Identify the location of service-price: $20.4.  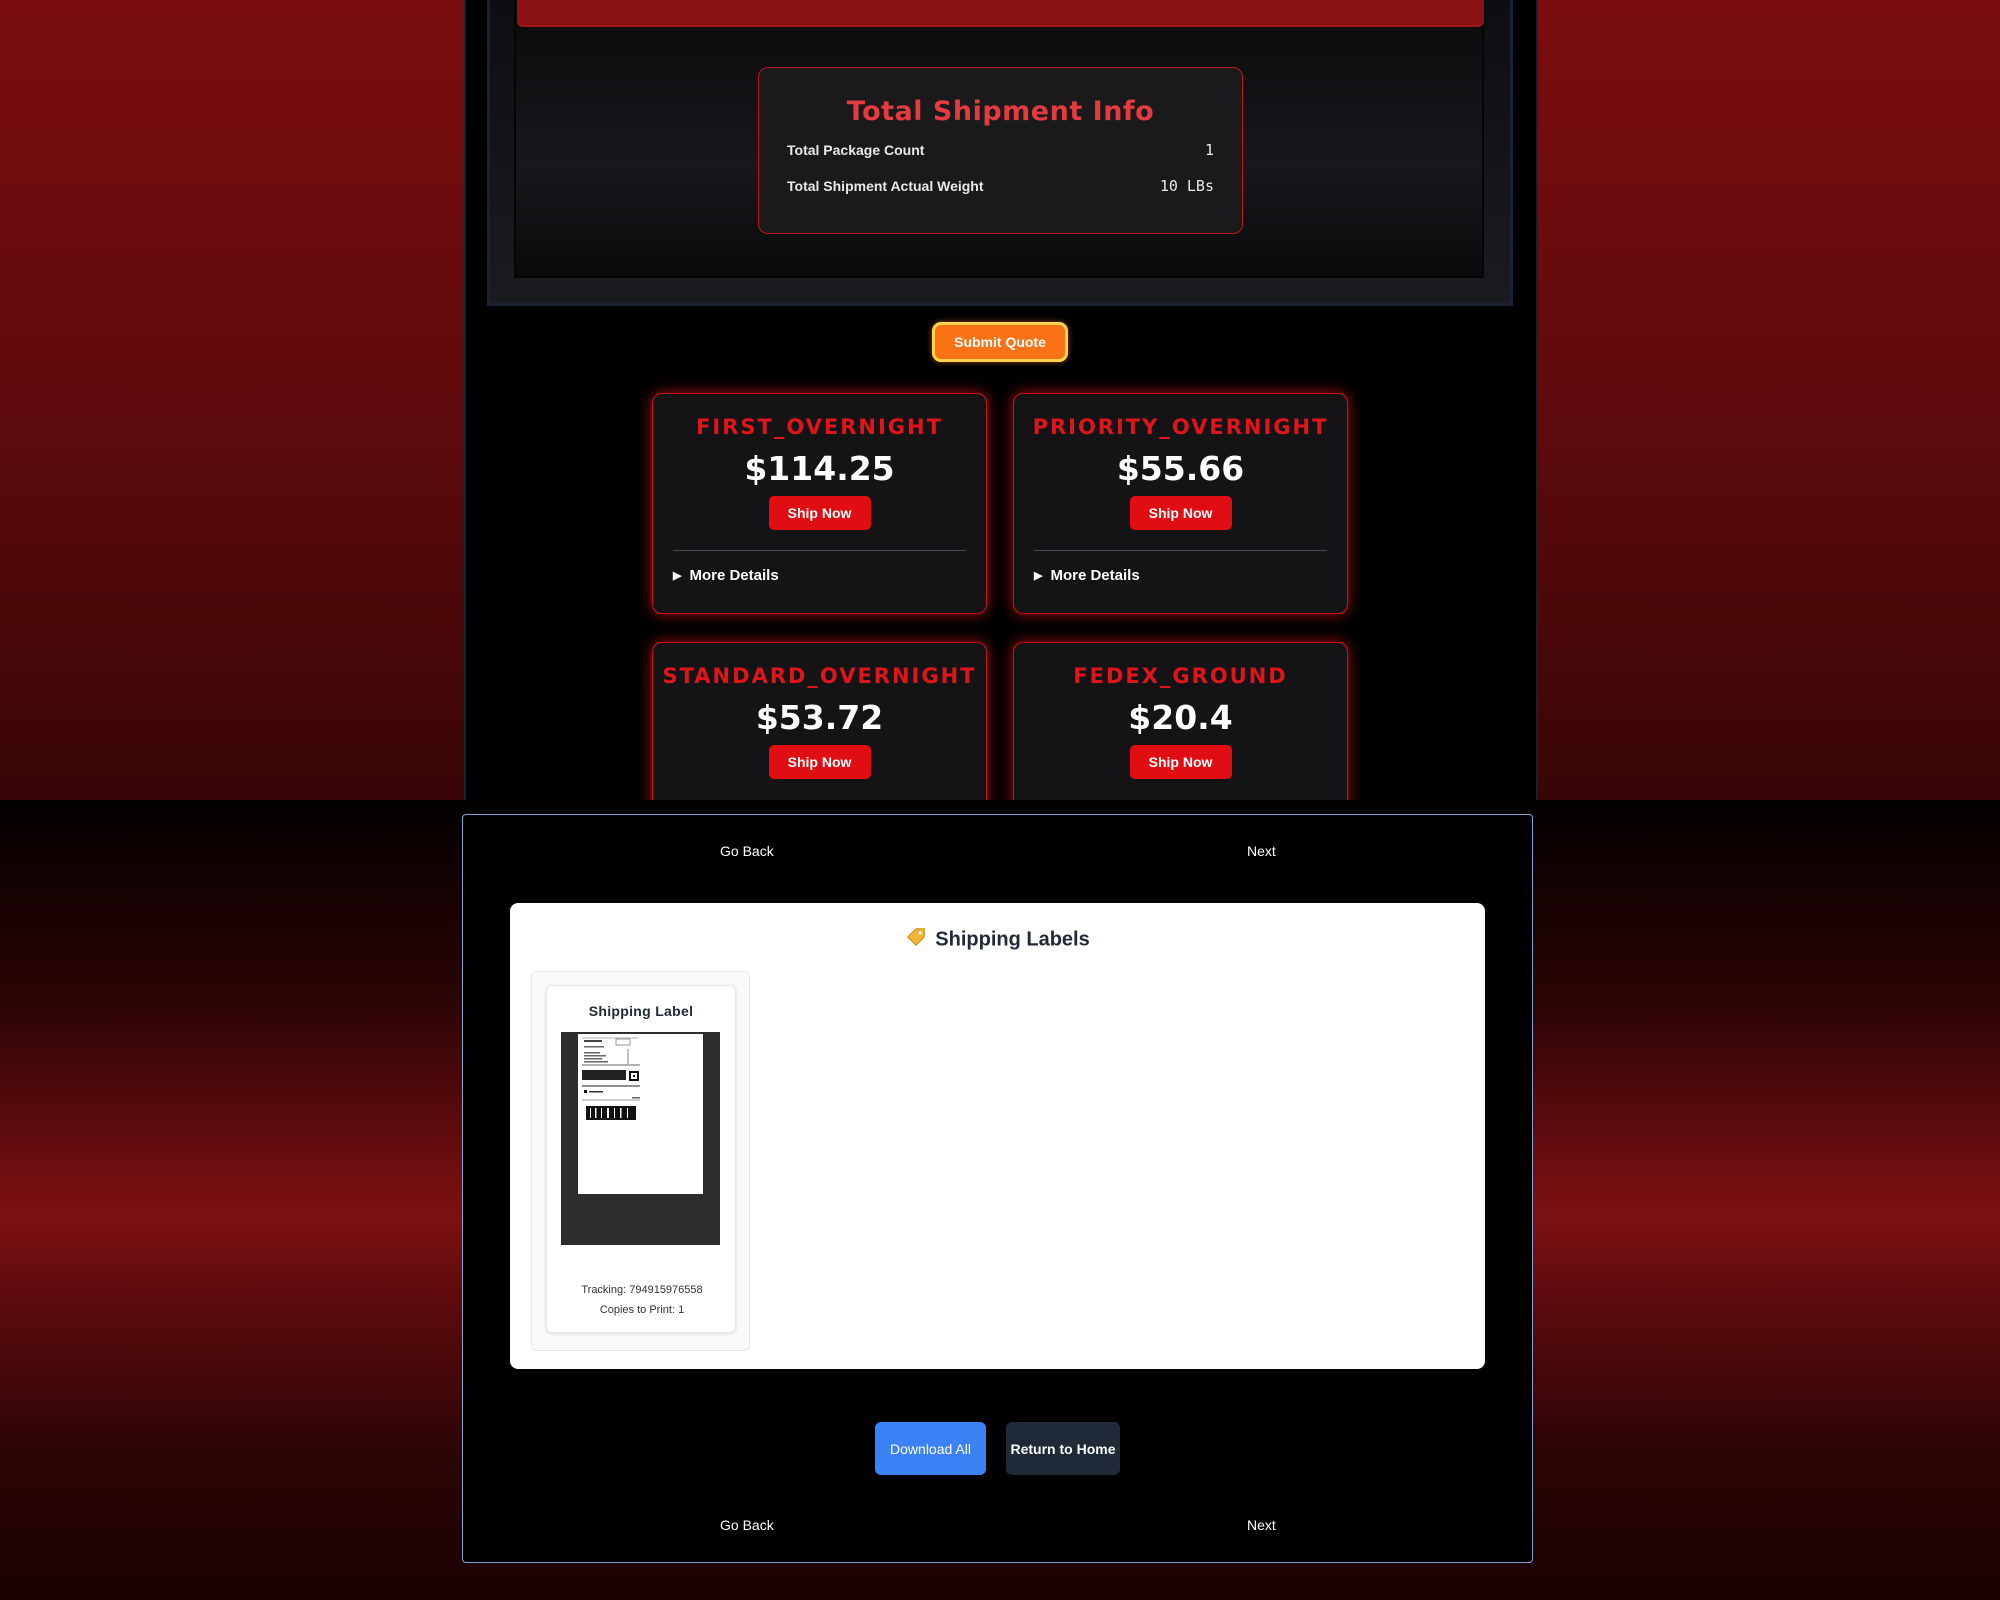
(1180, 717).